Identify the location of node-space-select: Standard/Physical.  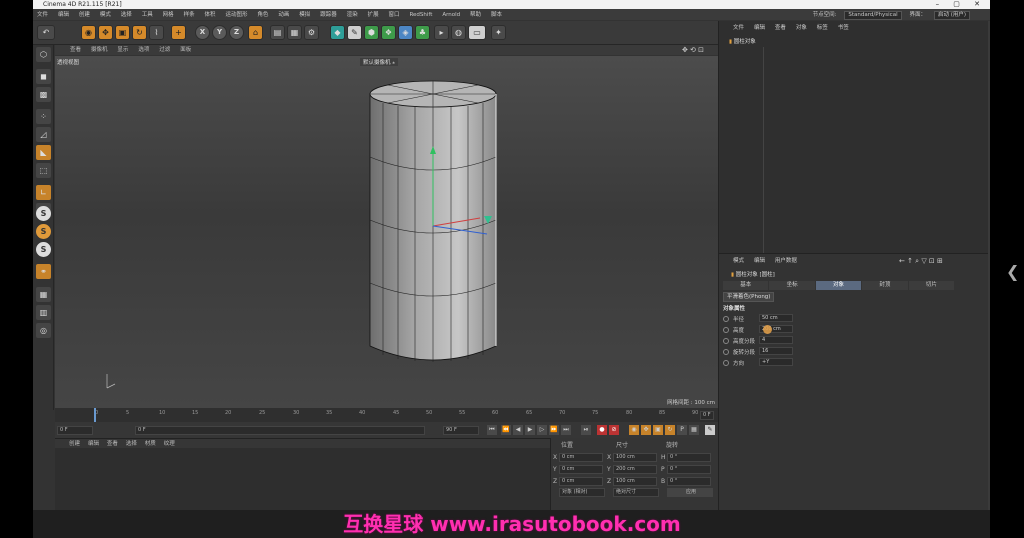
(873, 15).